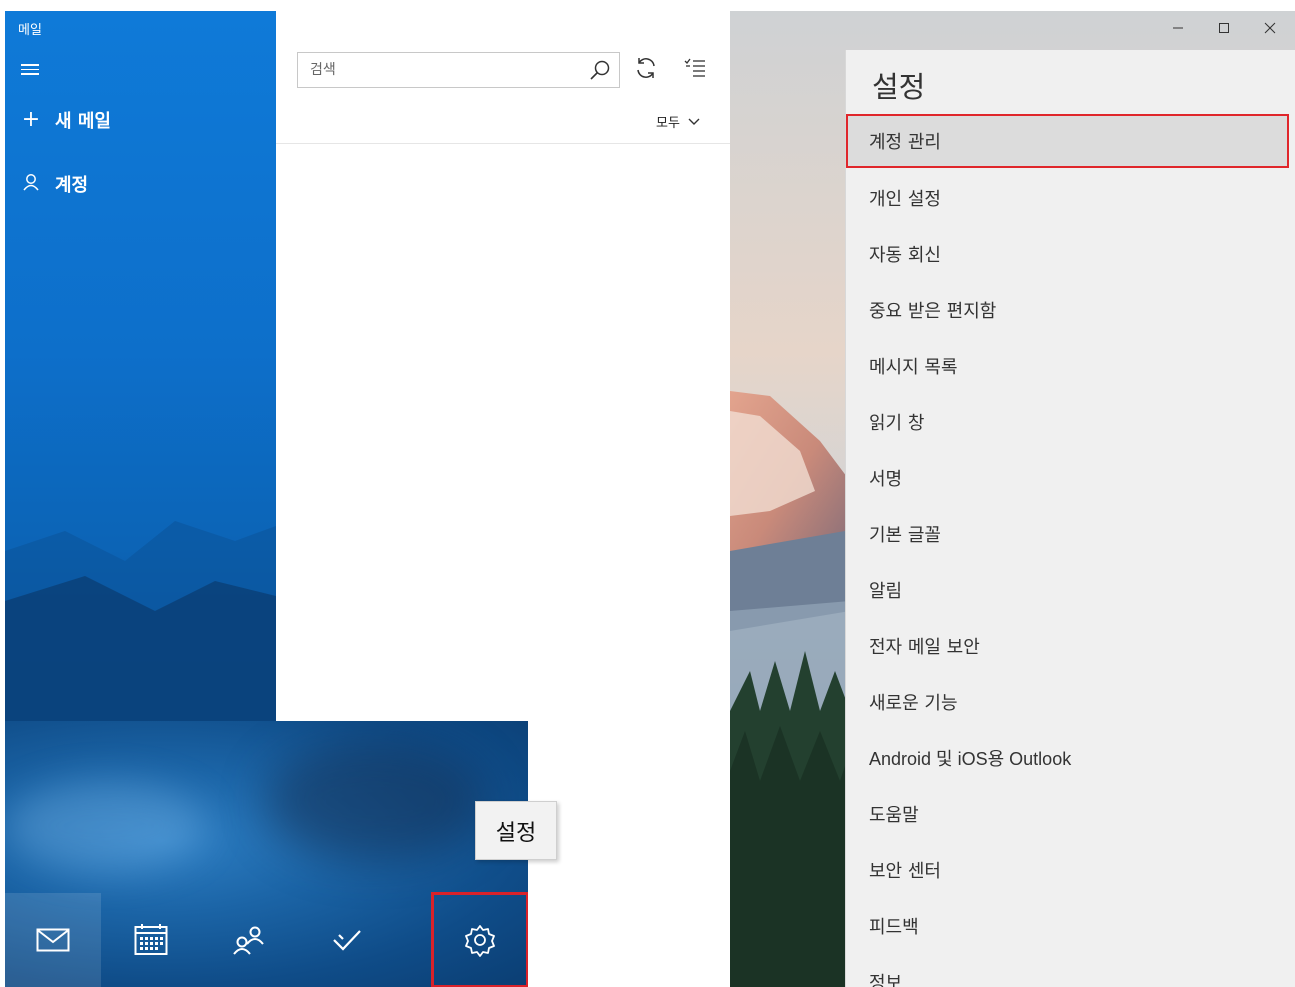 This screenshot has width=1295, height=987. Describe the element at coordinates (83, 121) in the screenshot. I see `new-mail-label: 새 메일` at that location.